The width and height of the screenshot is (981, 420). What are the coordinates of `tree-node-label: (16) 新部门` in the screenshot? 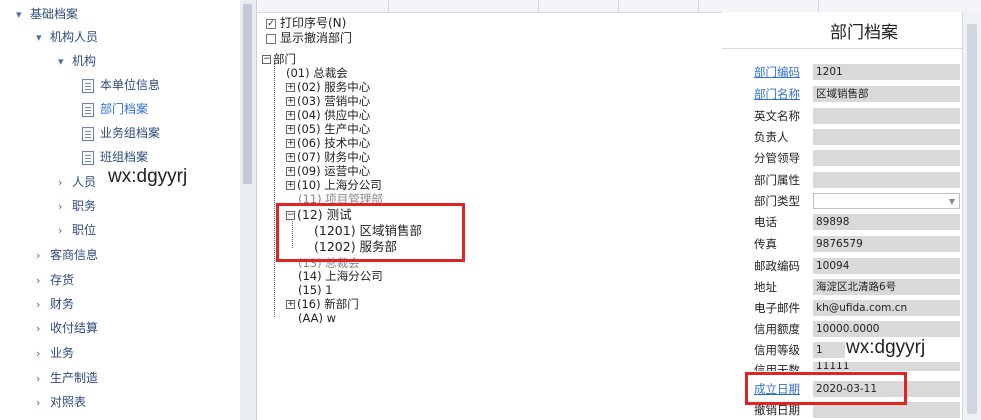 It's located at (328, 304).